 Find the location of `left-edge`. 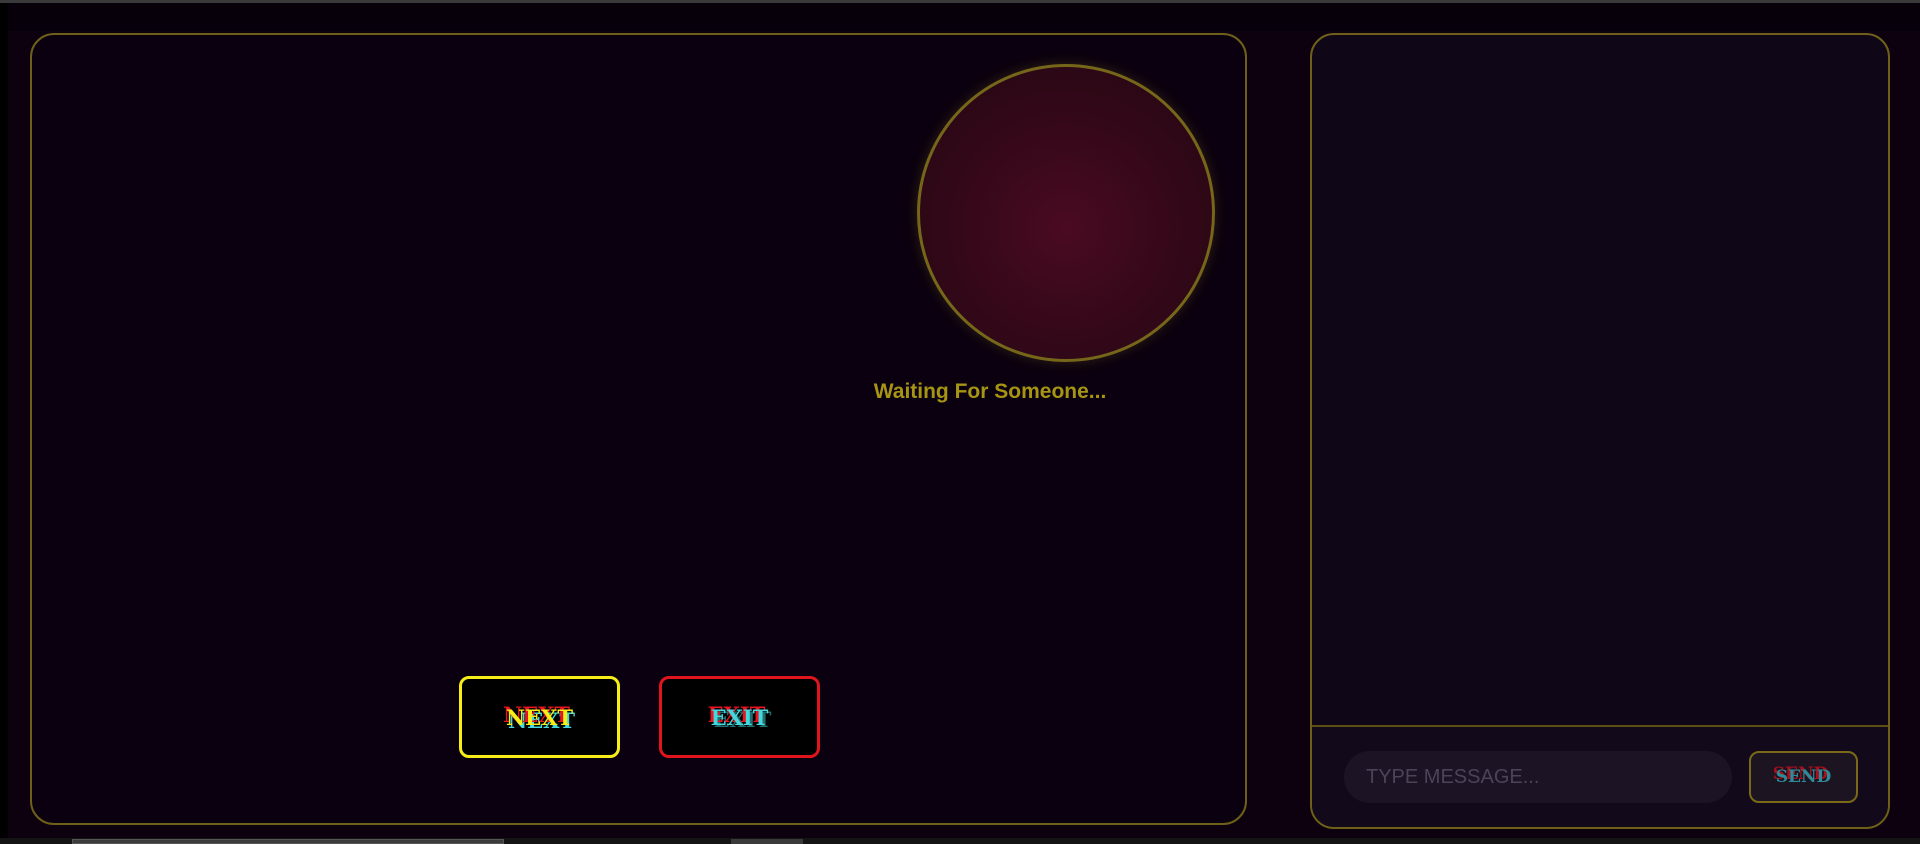

left-edge is located at coordinates (4, 420).